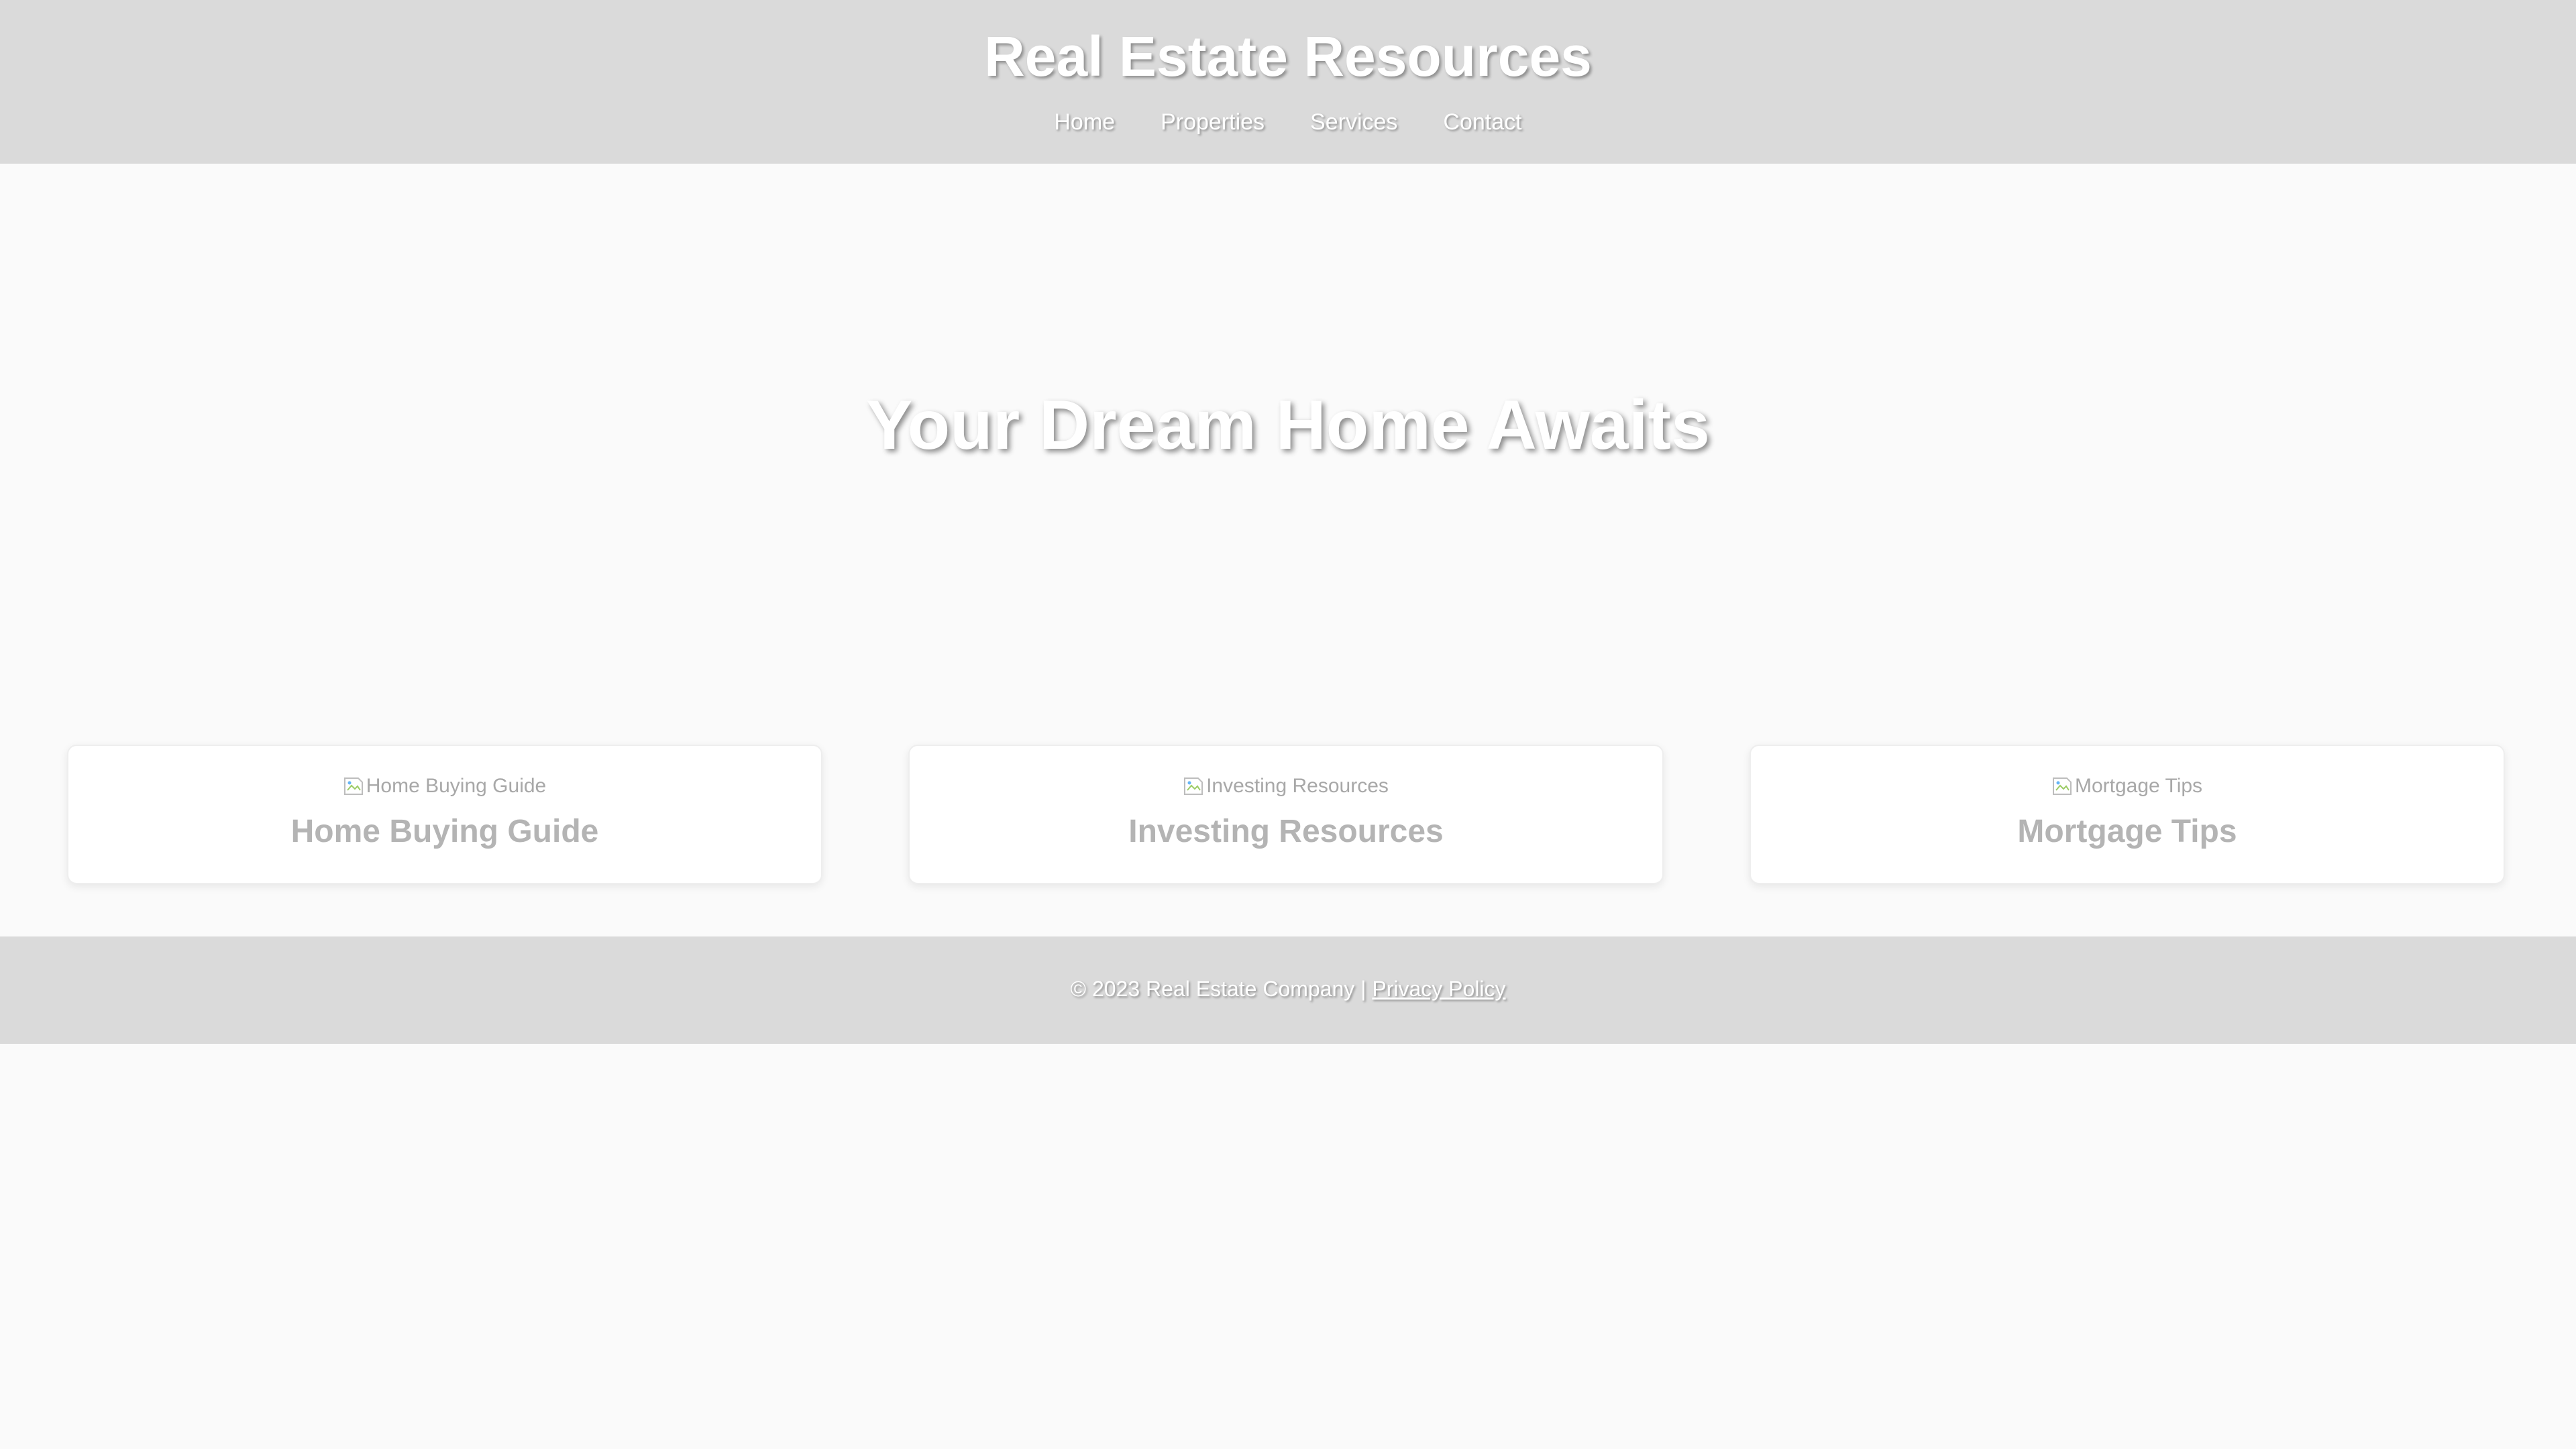 This screenshot has height=1449, width=2576. I want to click on nav-link-contact: Contact, so click(1482, 122).